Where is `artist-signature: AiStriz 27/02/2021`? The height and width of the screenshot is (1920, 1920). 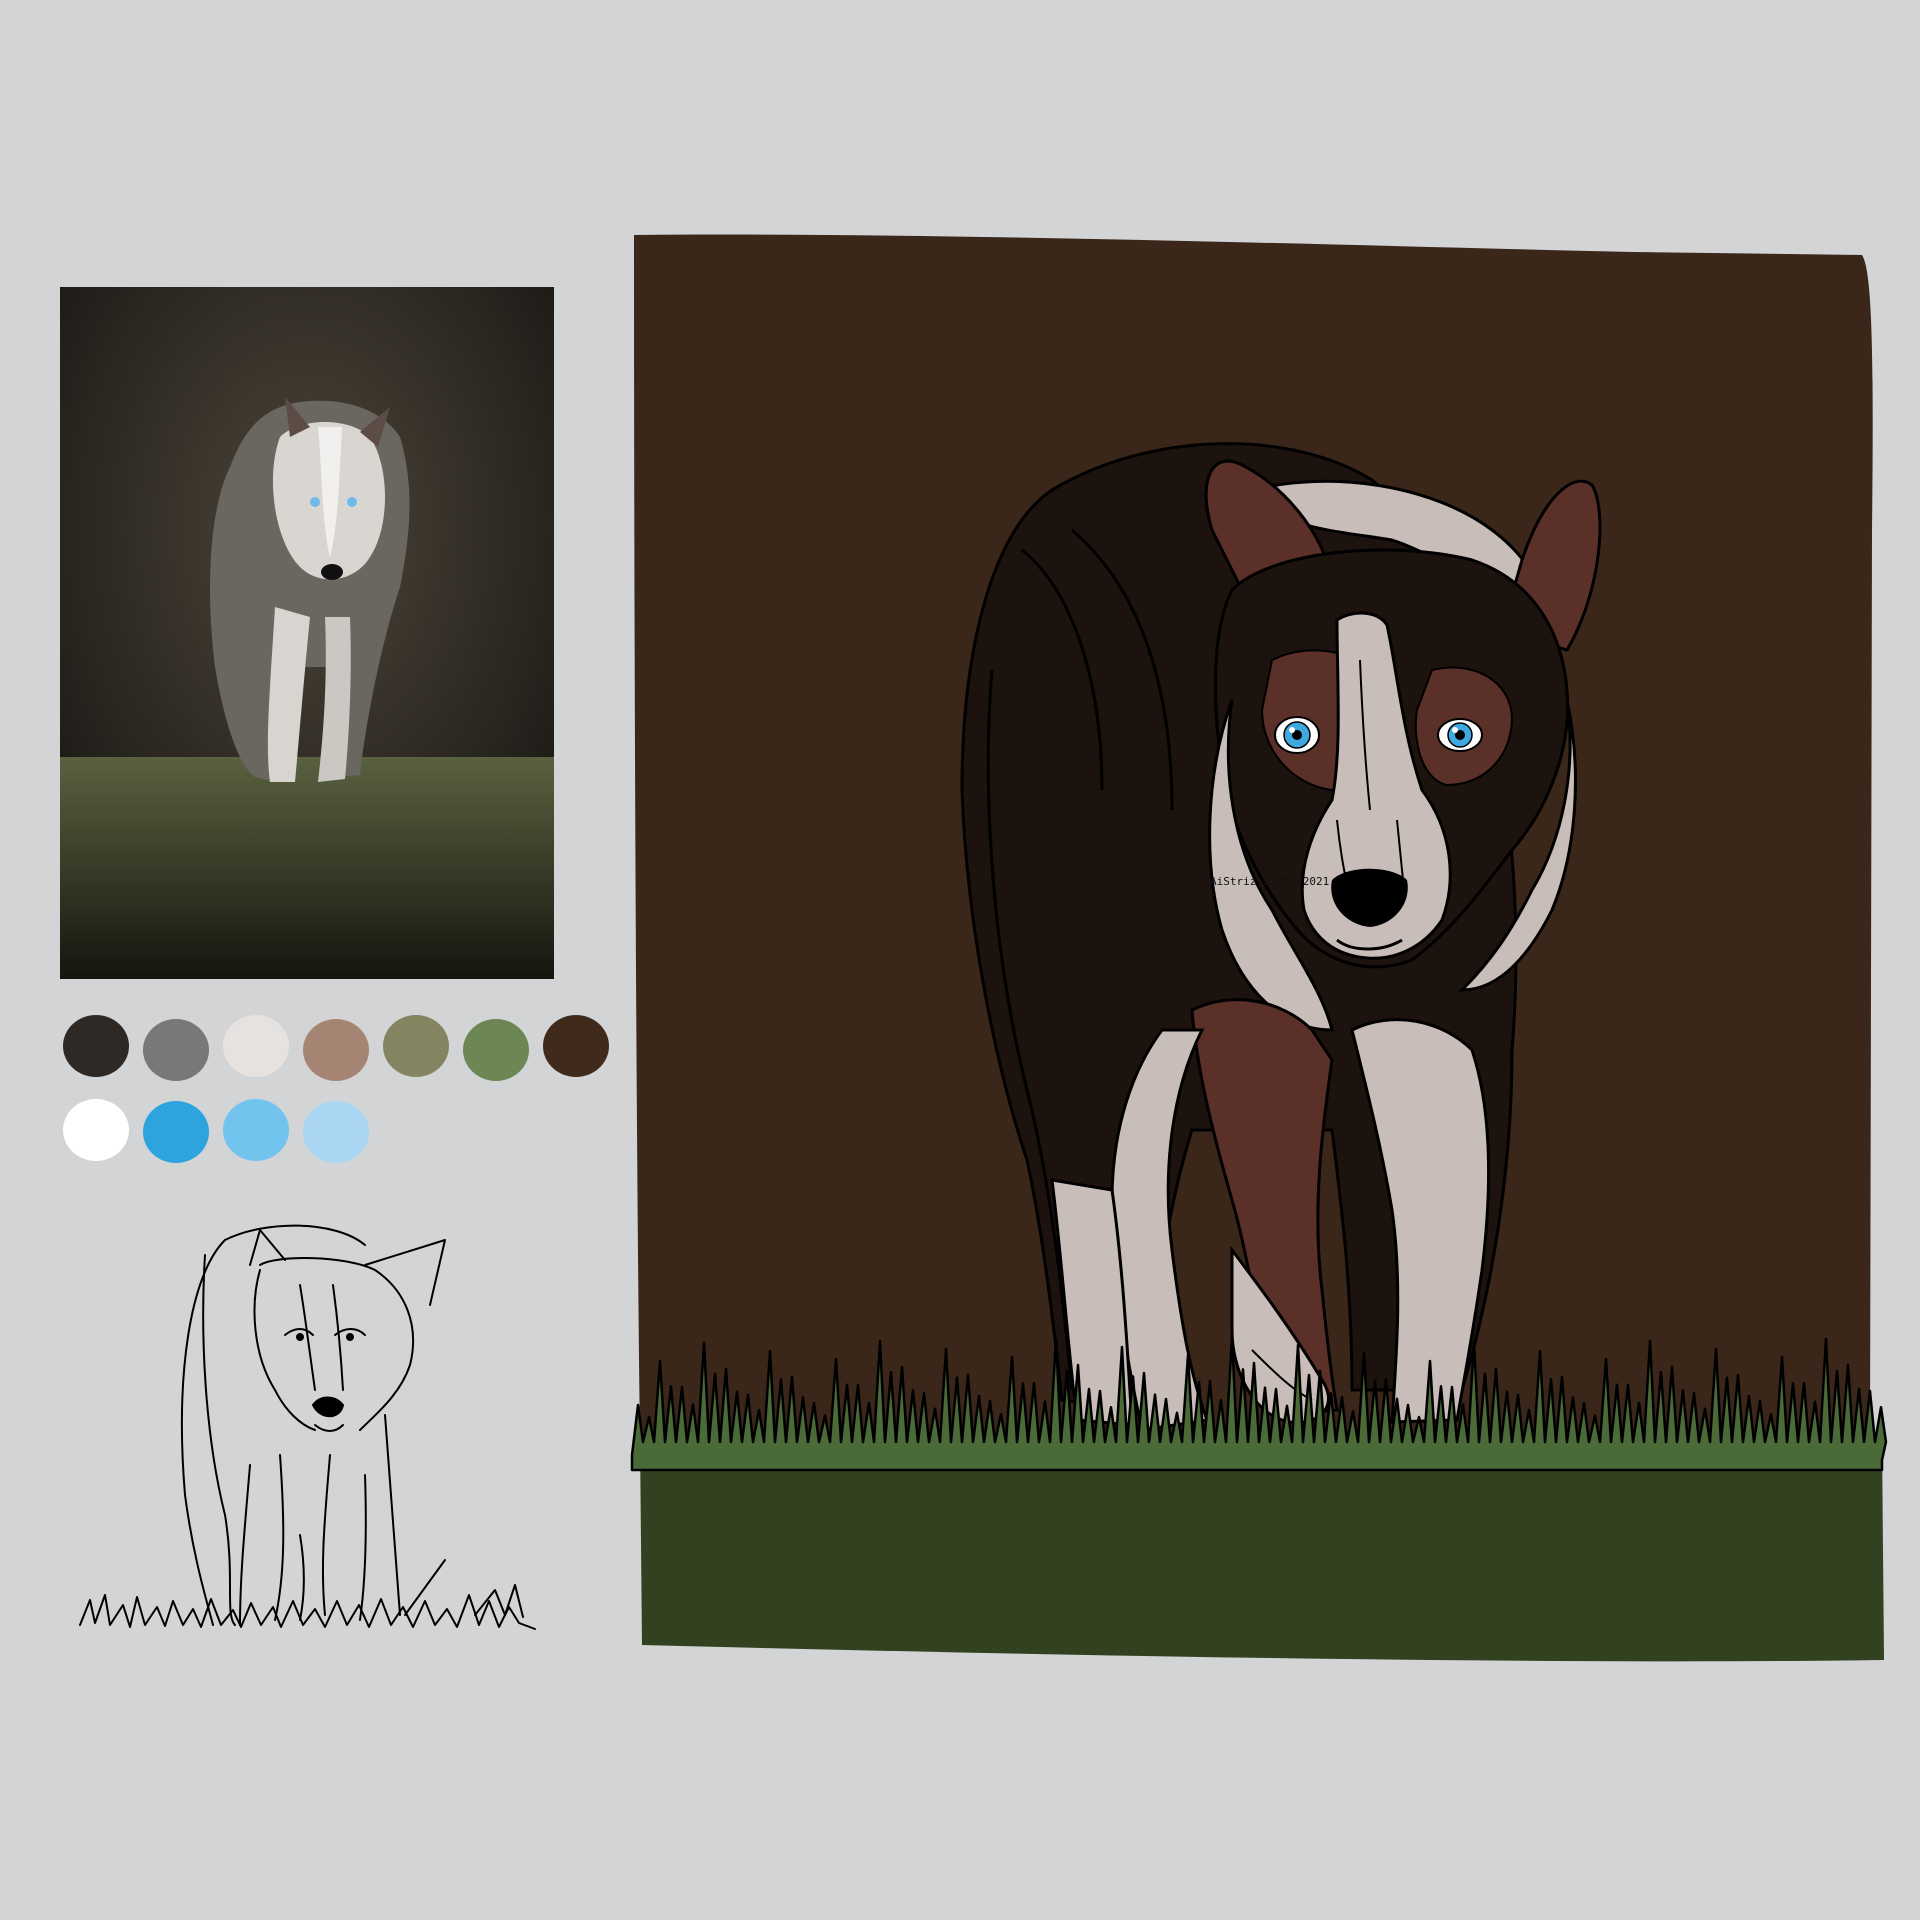
artist-signature: AiStriz 27/02/2021 is located at coordinates (1269, 881).